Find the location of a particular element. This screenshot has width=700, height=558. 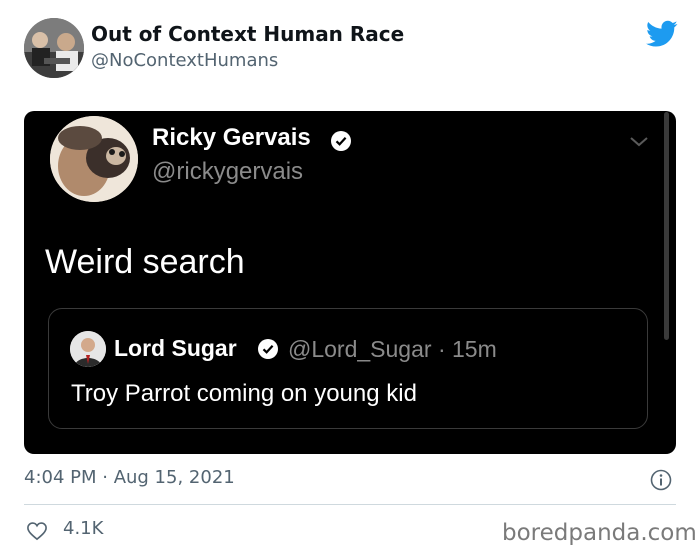

lord-sugar-handle-time: @Lord_Sugar · 15m is located at coordinates (392, 349).